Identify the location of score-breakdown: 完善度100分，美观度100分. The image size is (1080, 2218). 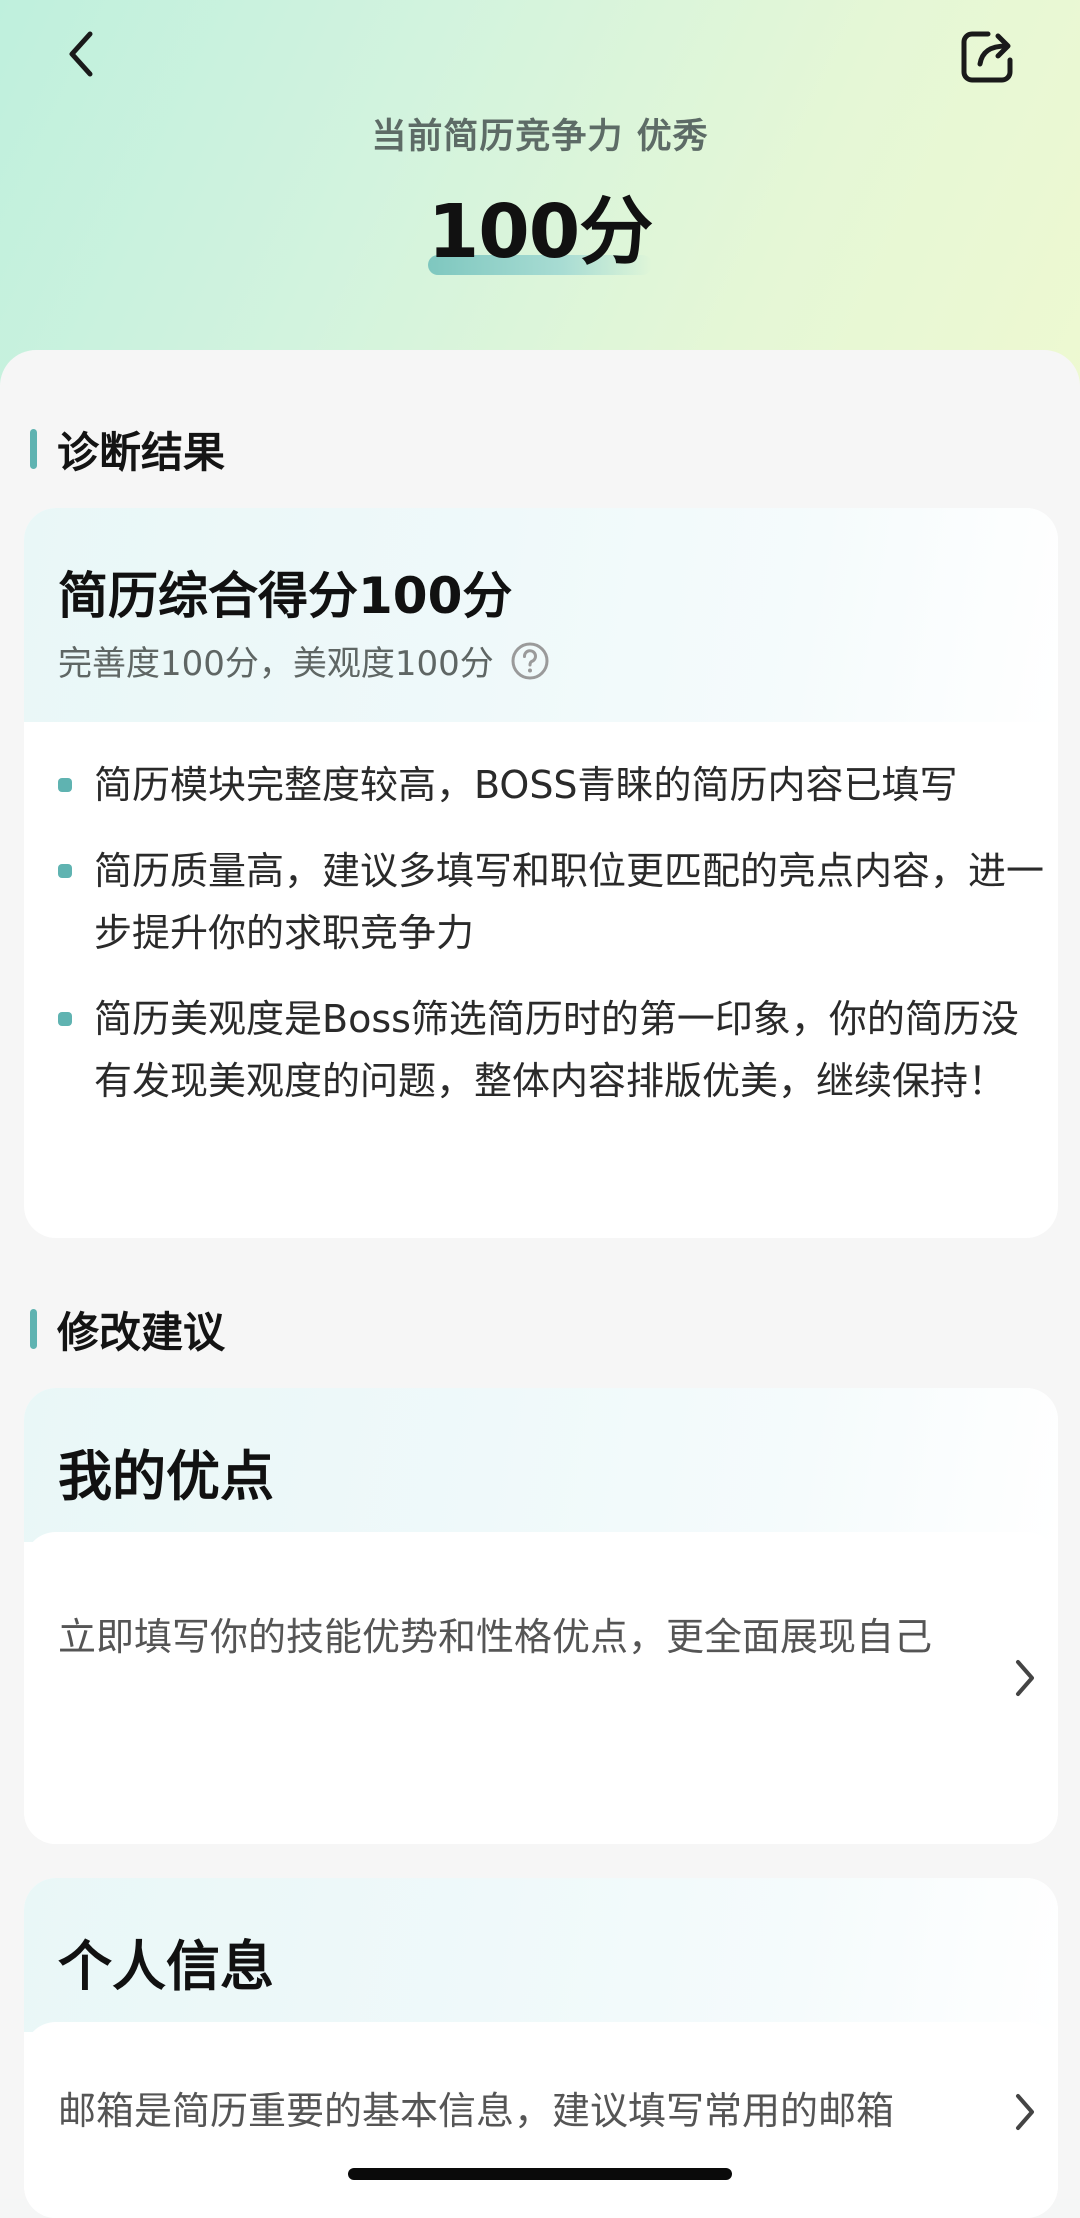
(304, 660).